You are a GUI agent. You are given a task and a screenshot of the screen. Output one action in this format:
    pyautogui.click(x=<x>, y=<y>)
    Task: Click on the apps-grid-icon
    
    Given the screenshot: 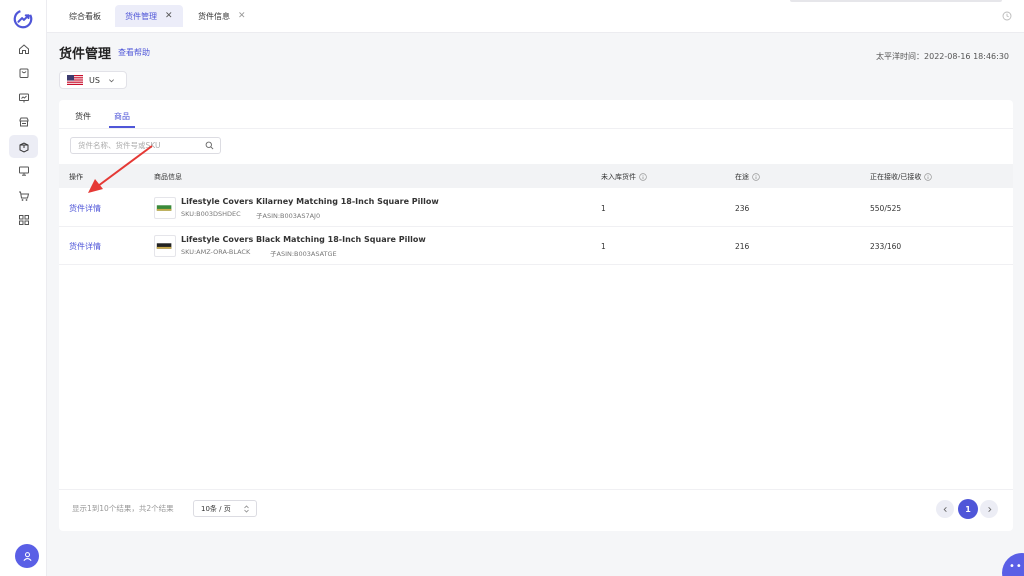 What is the action you would take?
    pyautogui.click(x=23, y=219)
    